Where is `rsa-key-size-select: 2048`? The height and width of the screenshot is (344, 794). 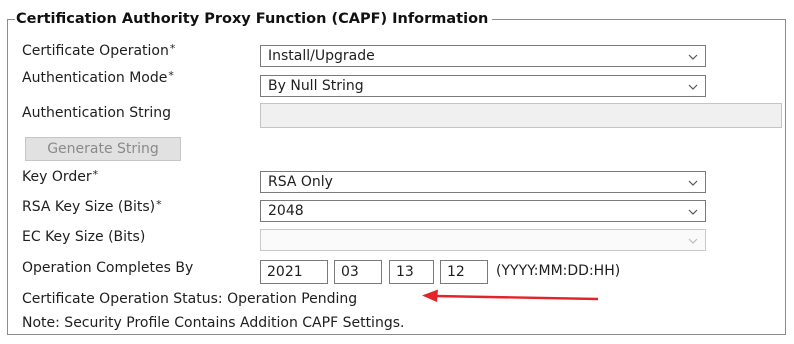
rsa-key-size-select: 2048 is located at coordinates (483, 211).